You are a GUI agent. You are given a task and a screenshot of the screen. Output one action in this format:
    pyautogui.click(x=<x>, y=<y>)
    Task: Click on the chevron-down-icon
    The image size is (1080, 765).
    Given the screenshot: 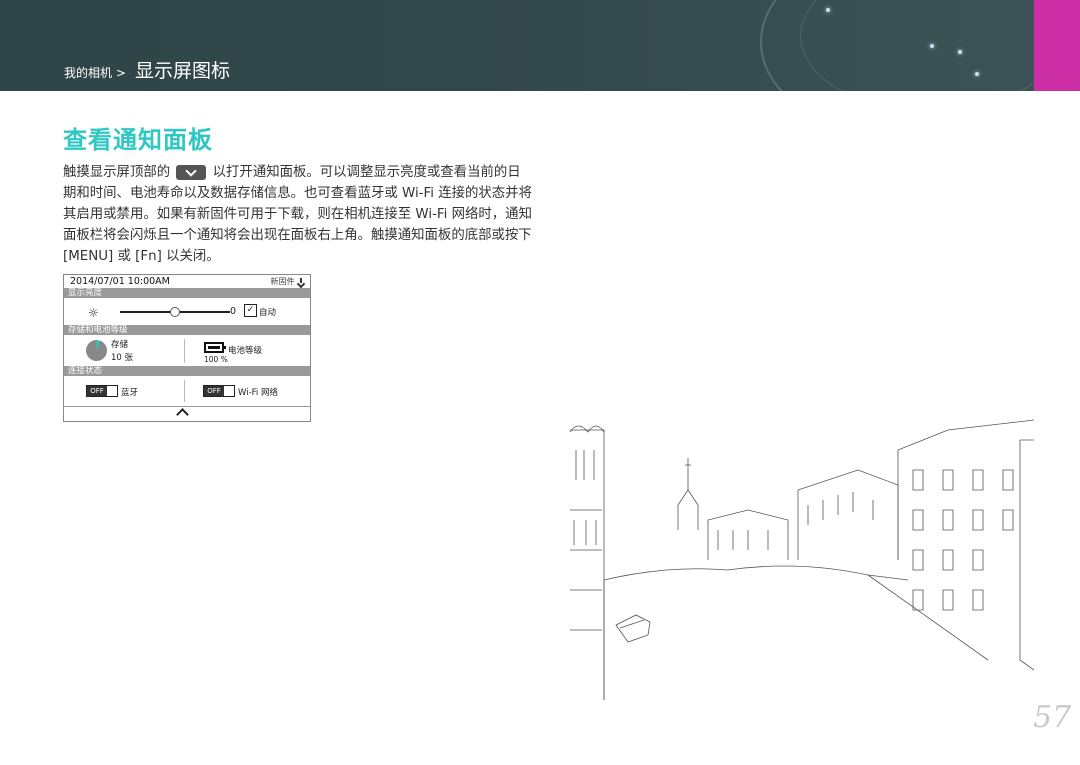 What is the action you would take?
    pyautogui.click(x=191, y=172)
    